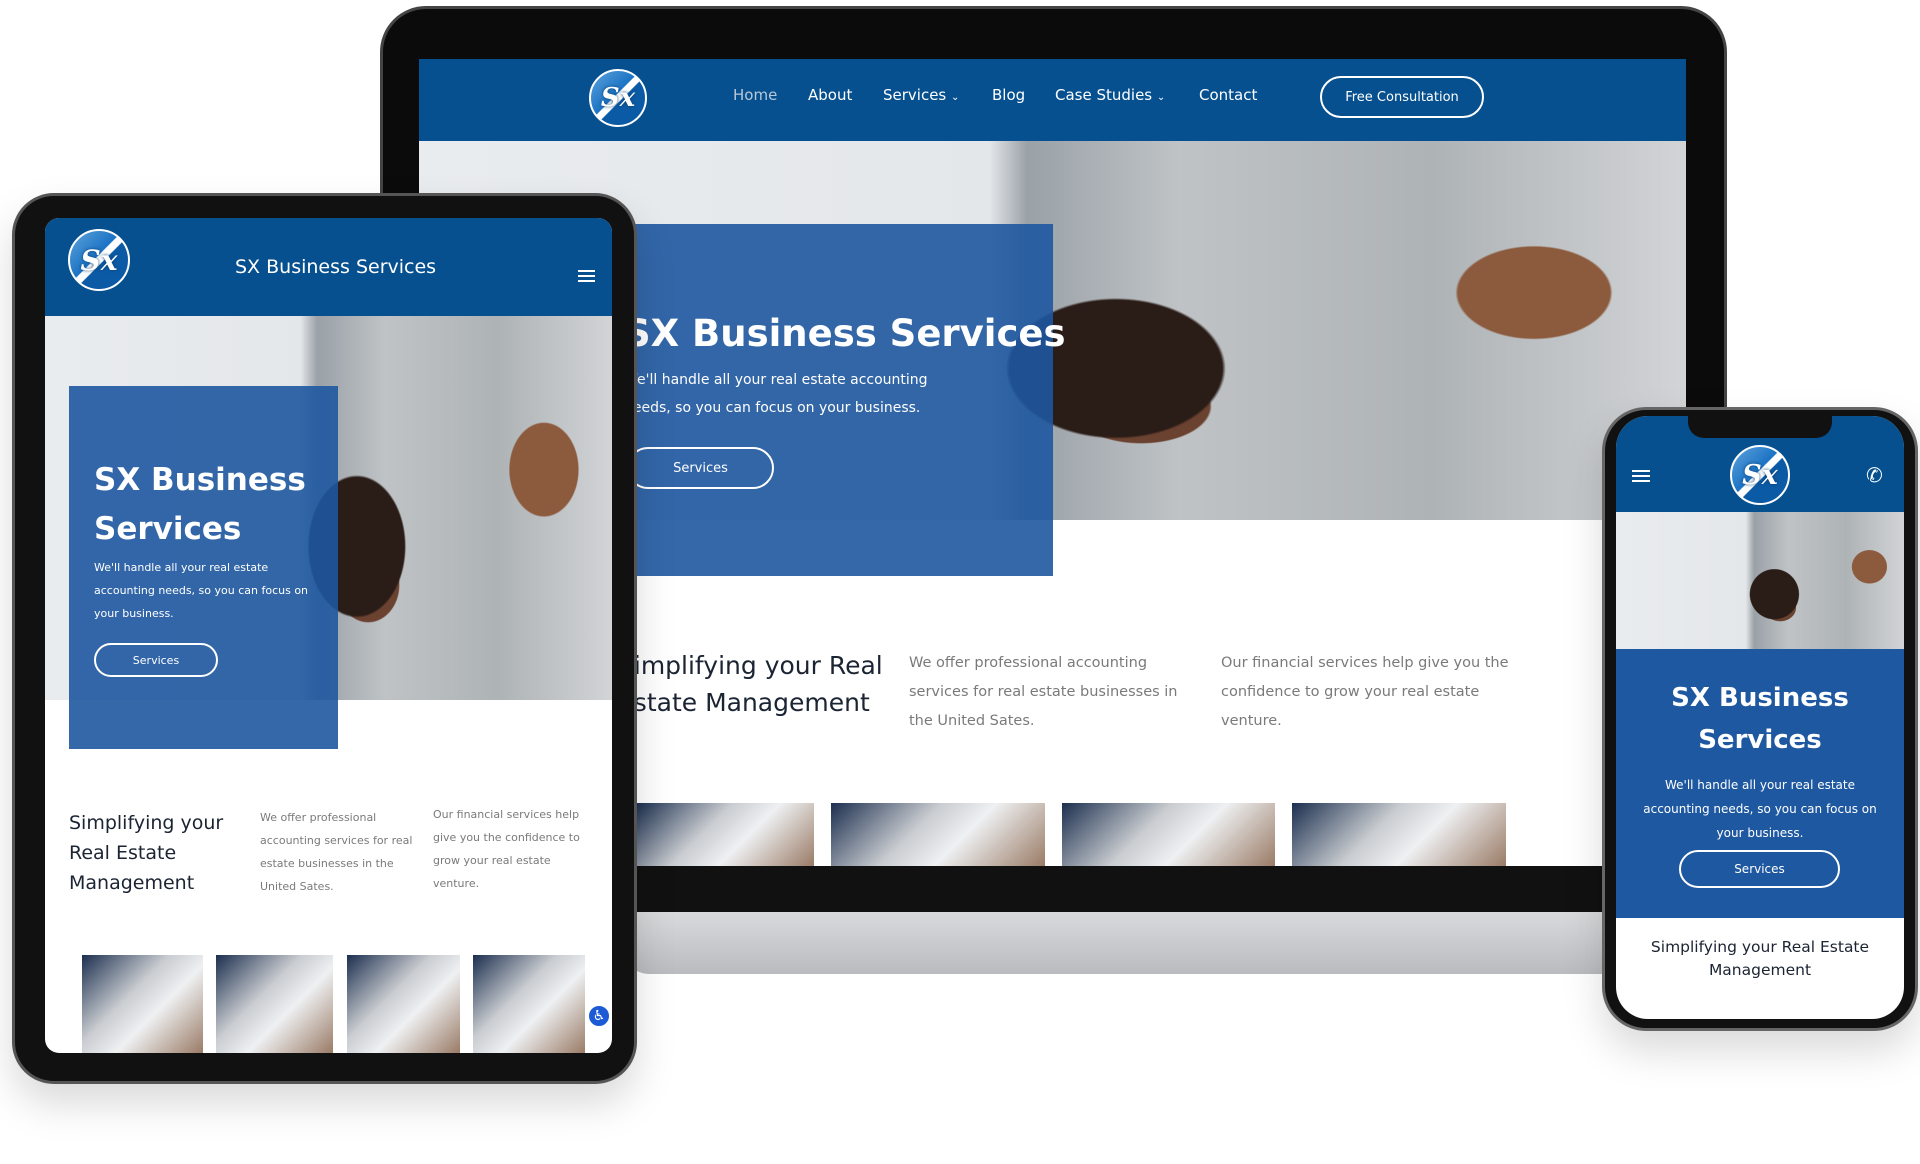  Describe the element at coordinates (750, 665) in the screenshot. I see `intro-heading-line-1: Simplifying your Real` at that location.